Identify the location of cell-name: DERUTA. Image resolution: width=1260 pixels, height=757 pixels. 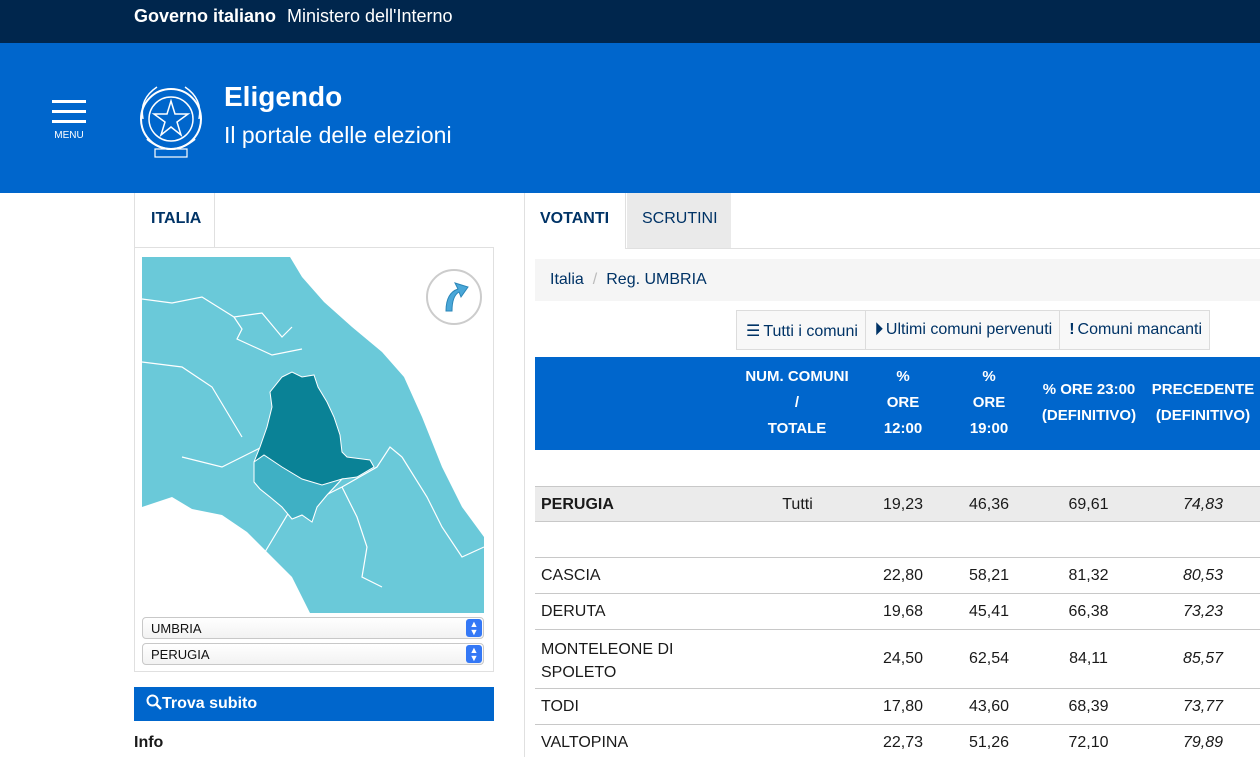
(573, 612).